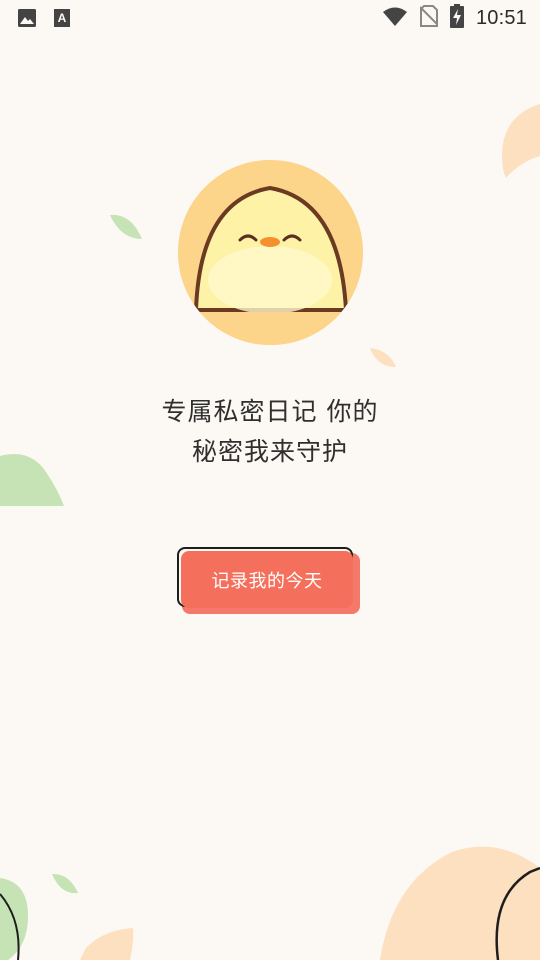  What do you see at coordinates (107, 944) in the screenshot?
I see `peach-leaf-bottom` at bounding box center [107, 944].